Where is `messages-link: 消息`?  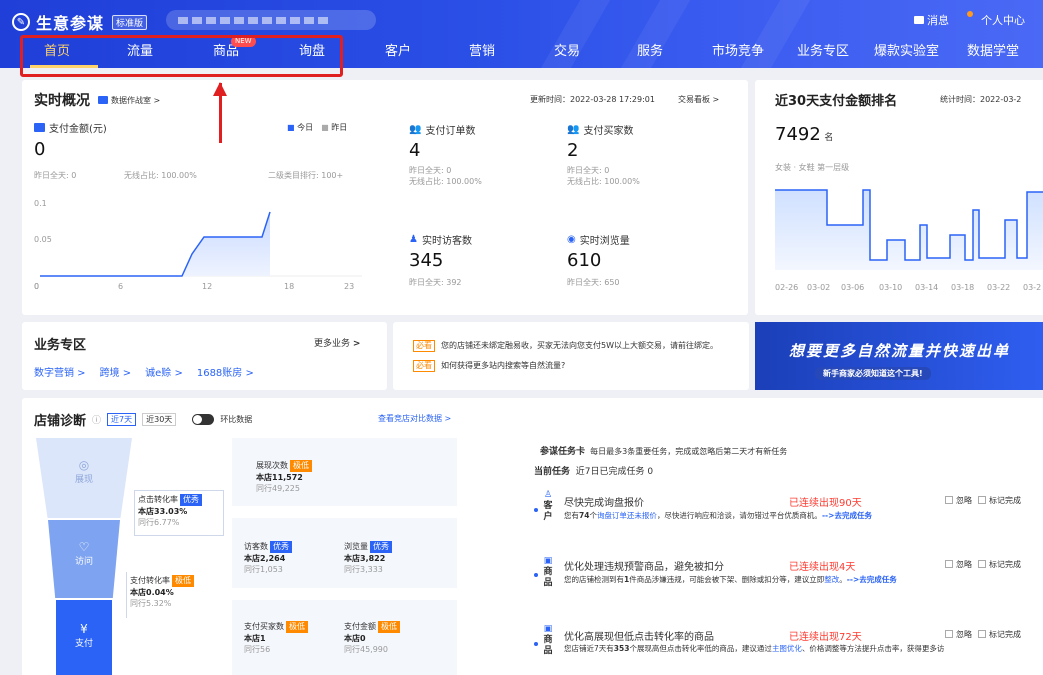 messages-link: 消息 is located at coordinates (931, 20).